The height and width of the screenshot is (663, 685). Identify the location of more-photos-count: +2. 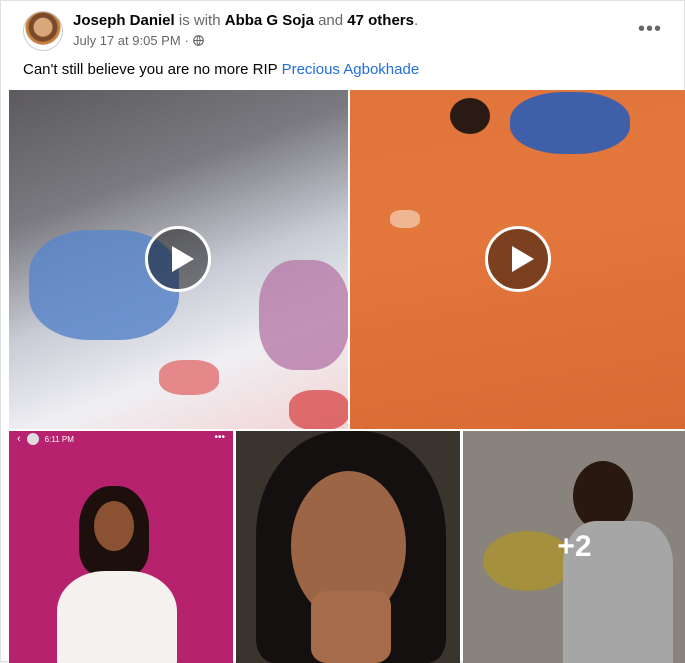
(574, 547).